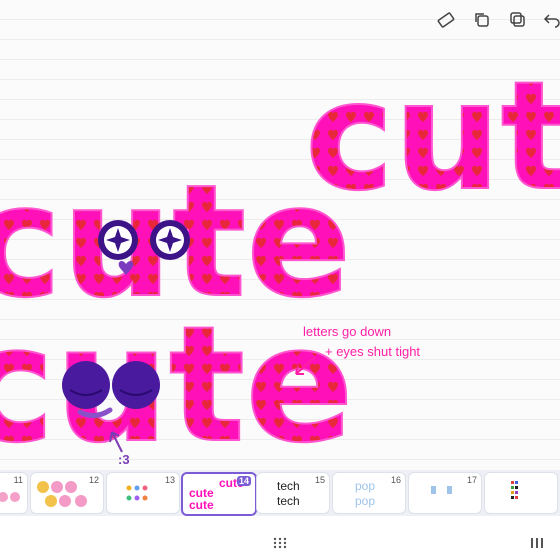  Describe the element at coordinates (219, 494) in the screenshot. I see `page-thumbnail-14: cute cute cute 14` at that location.